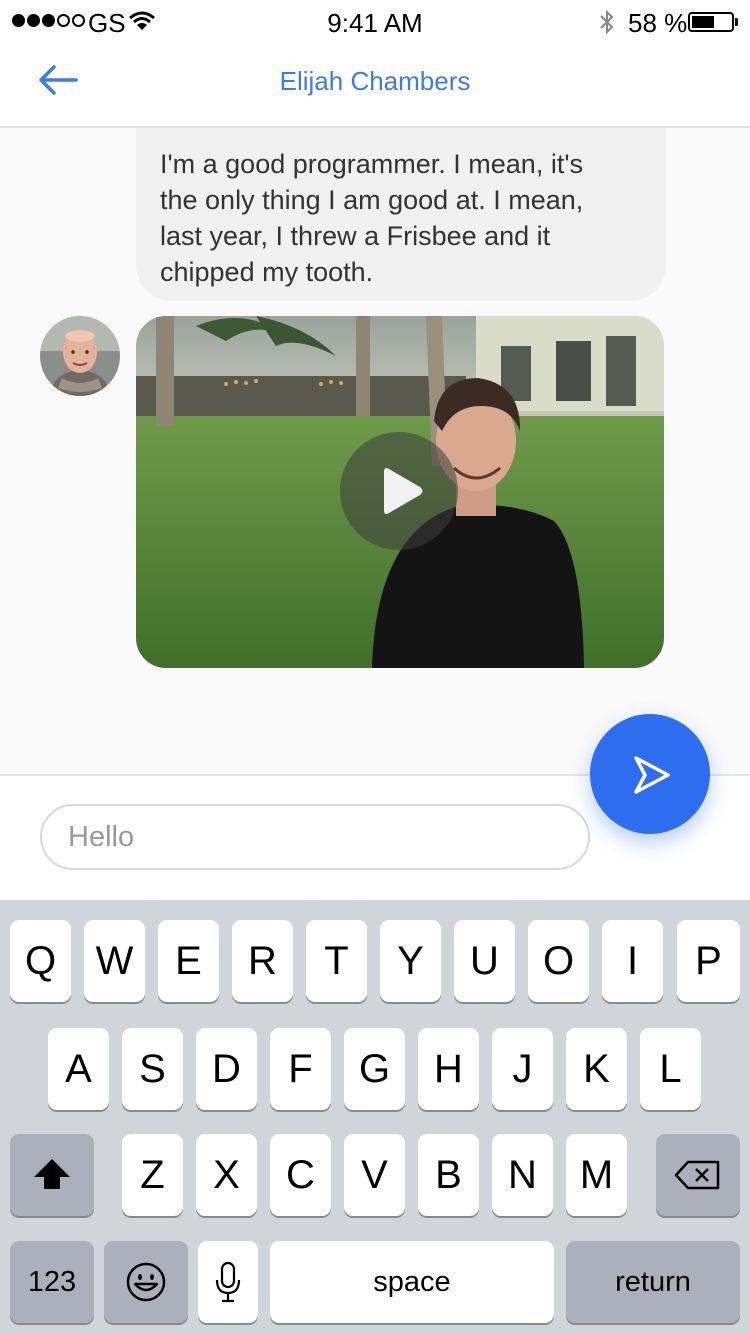 This screenshot has height=1334, width=750. I want to click on key-z: Z, so click(152, 1175).